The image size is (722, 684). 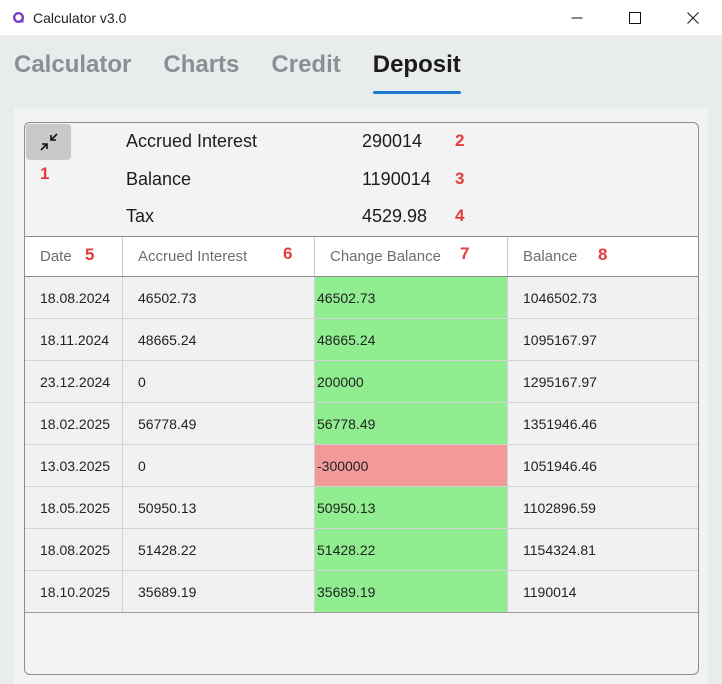 I want to click on cell-balance: 1154324.81, so click(x=602, y=549).